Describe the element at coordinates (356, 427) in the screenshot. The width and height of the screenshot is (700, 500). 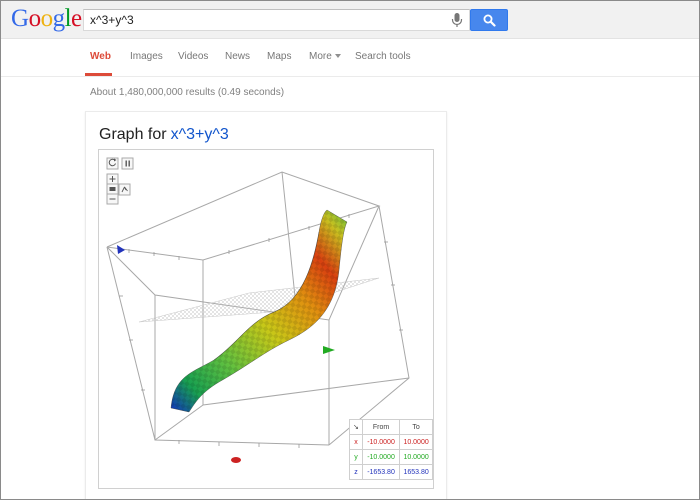
I see `range-table-corner: ↘` at that location.